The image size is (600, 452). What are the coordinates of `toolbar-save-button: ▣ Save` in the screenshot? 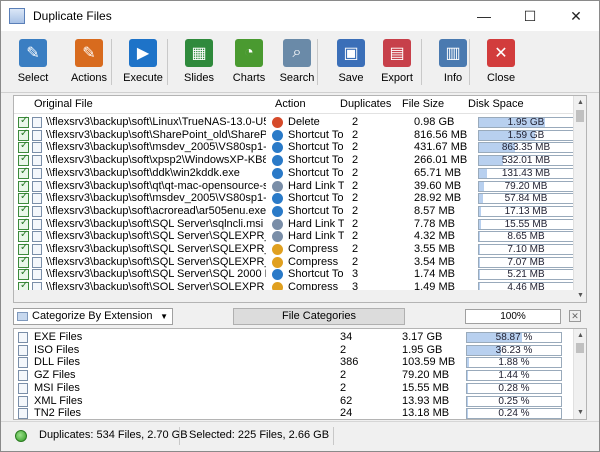 It's located at (351, 62).